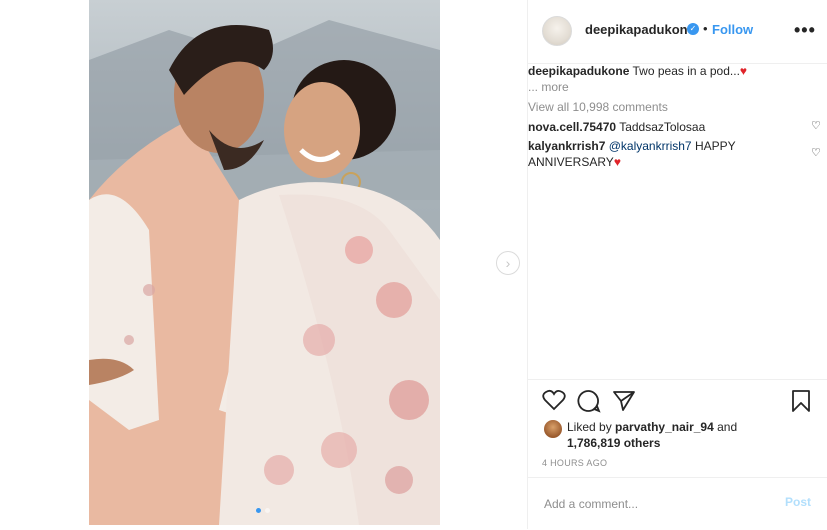 This screenshot has height=530, width=827. I want to click on chevron-right-icon: ›, so click(508, 263).